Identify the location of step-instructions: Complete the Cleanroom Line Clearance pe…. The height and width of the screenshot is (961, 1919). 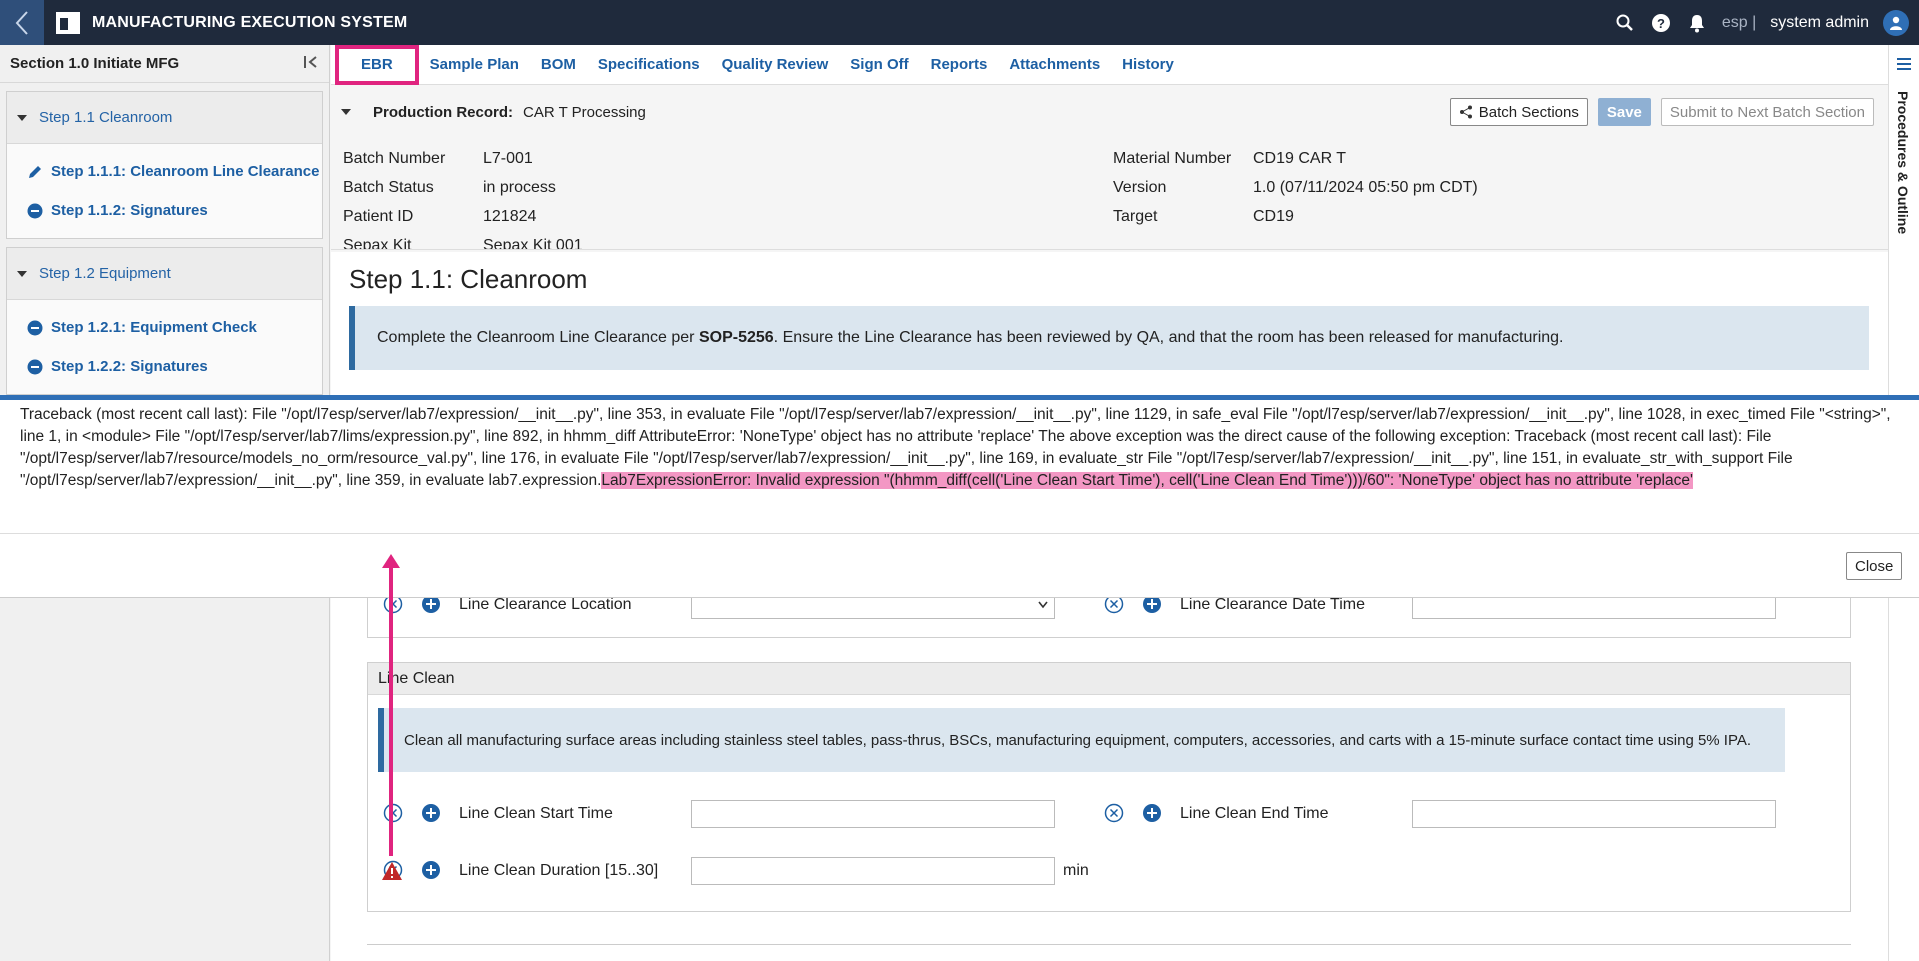
(1109, 338).